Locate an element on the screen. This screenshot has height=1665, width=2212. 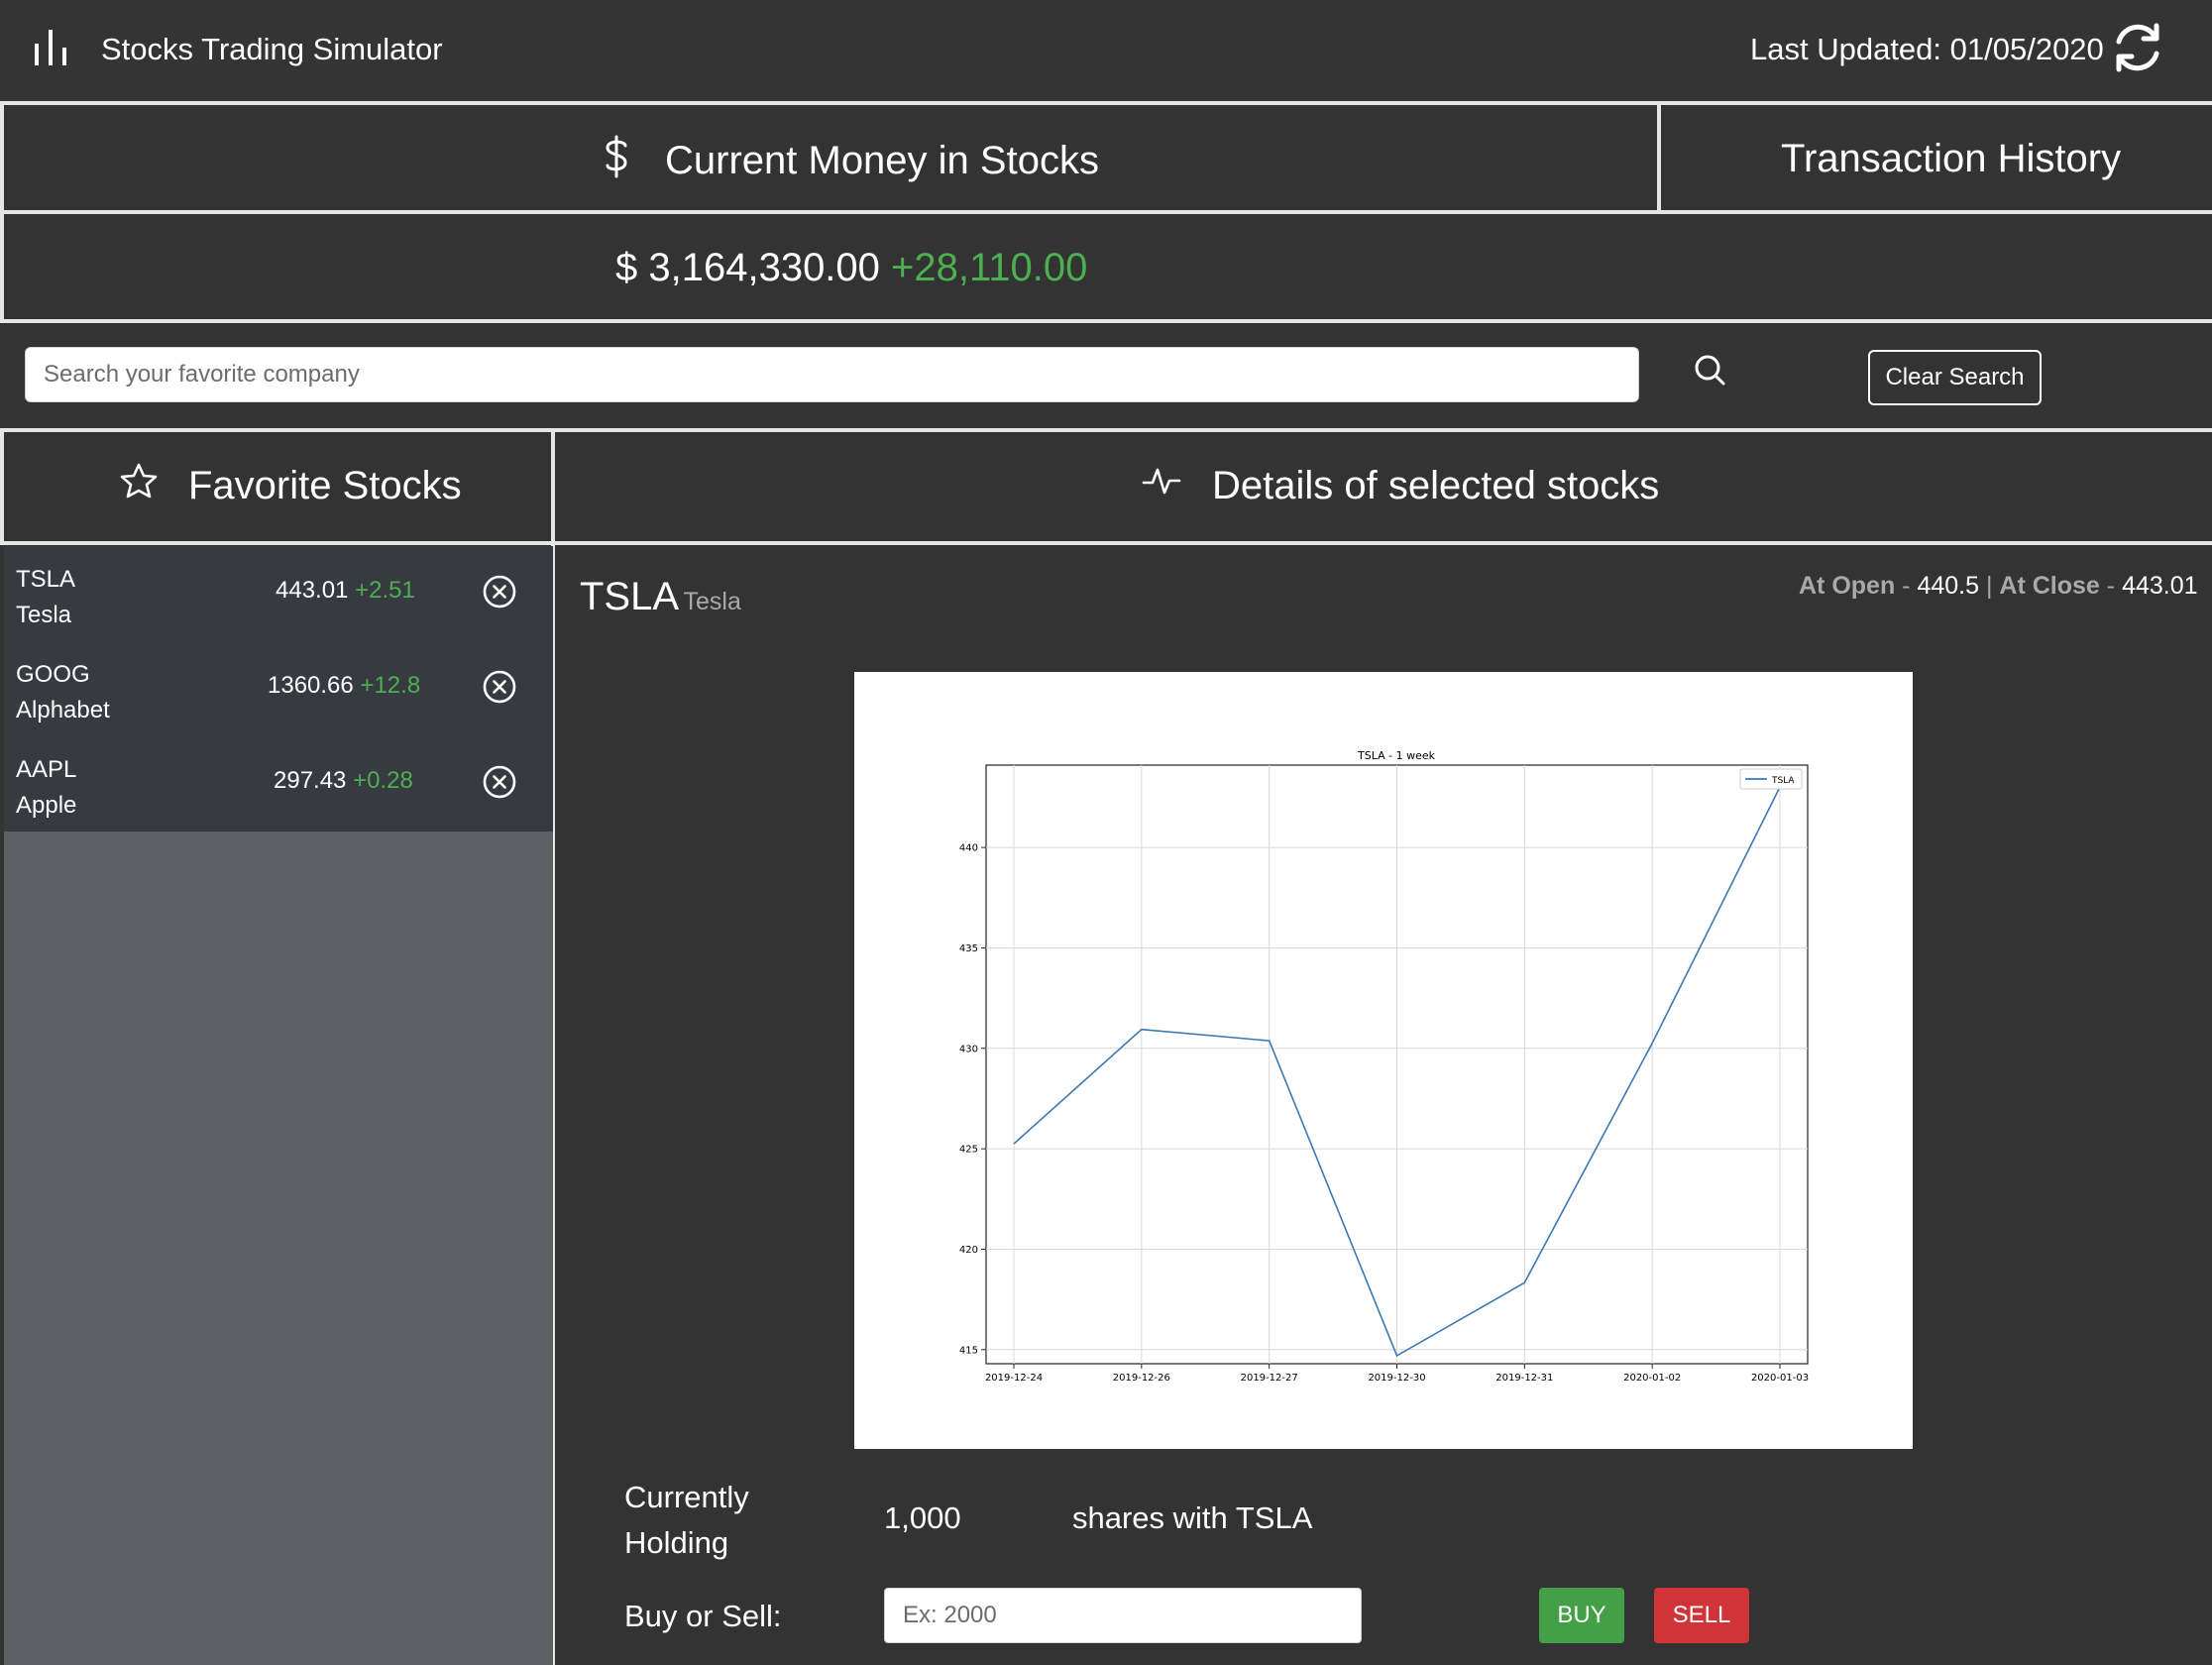
y-tick-label: 430 is located at coordinates (968, 1049).